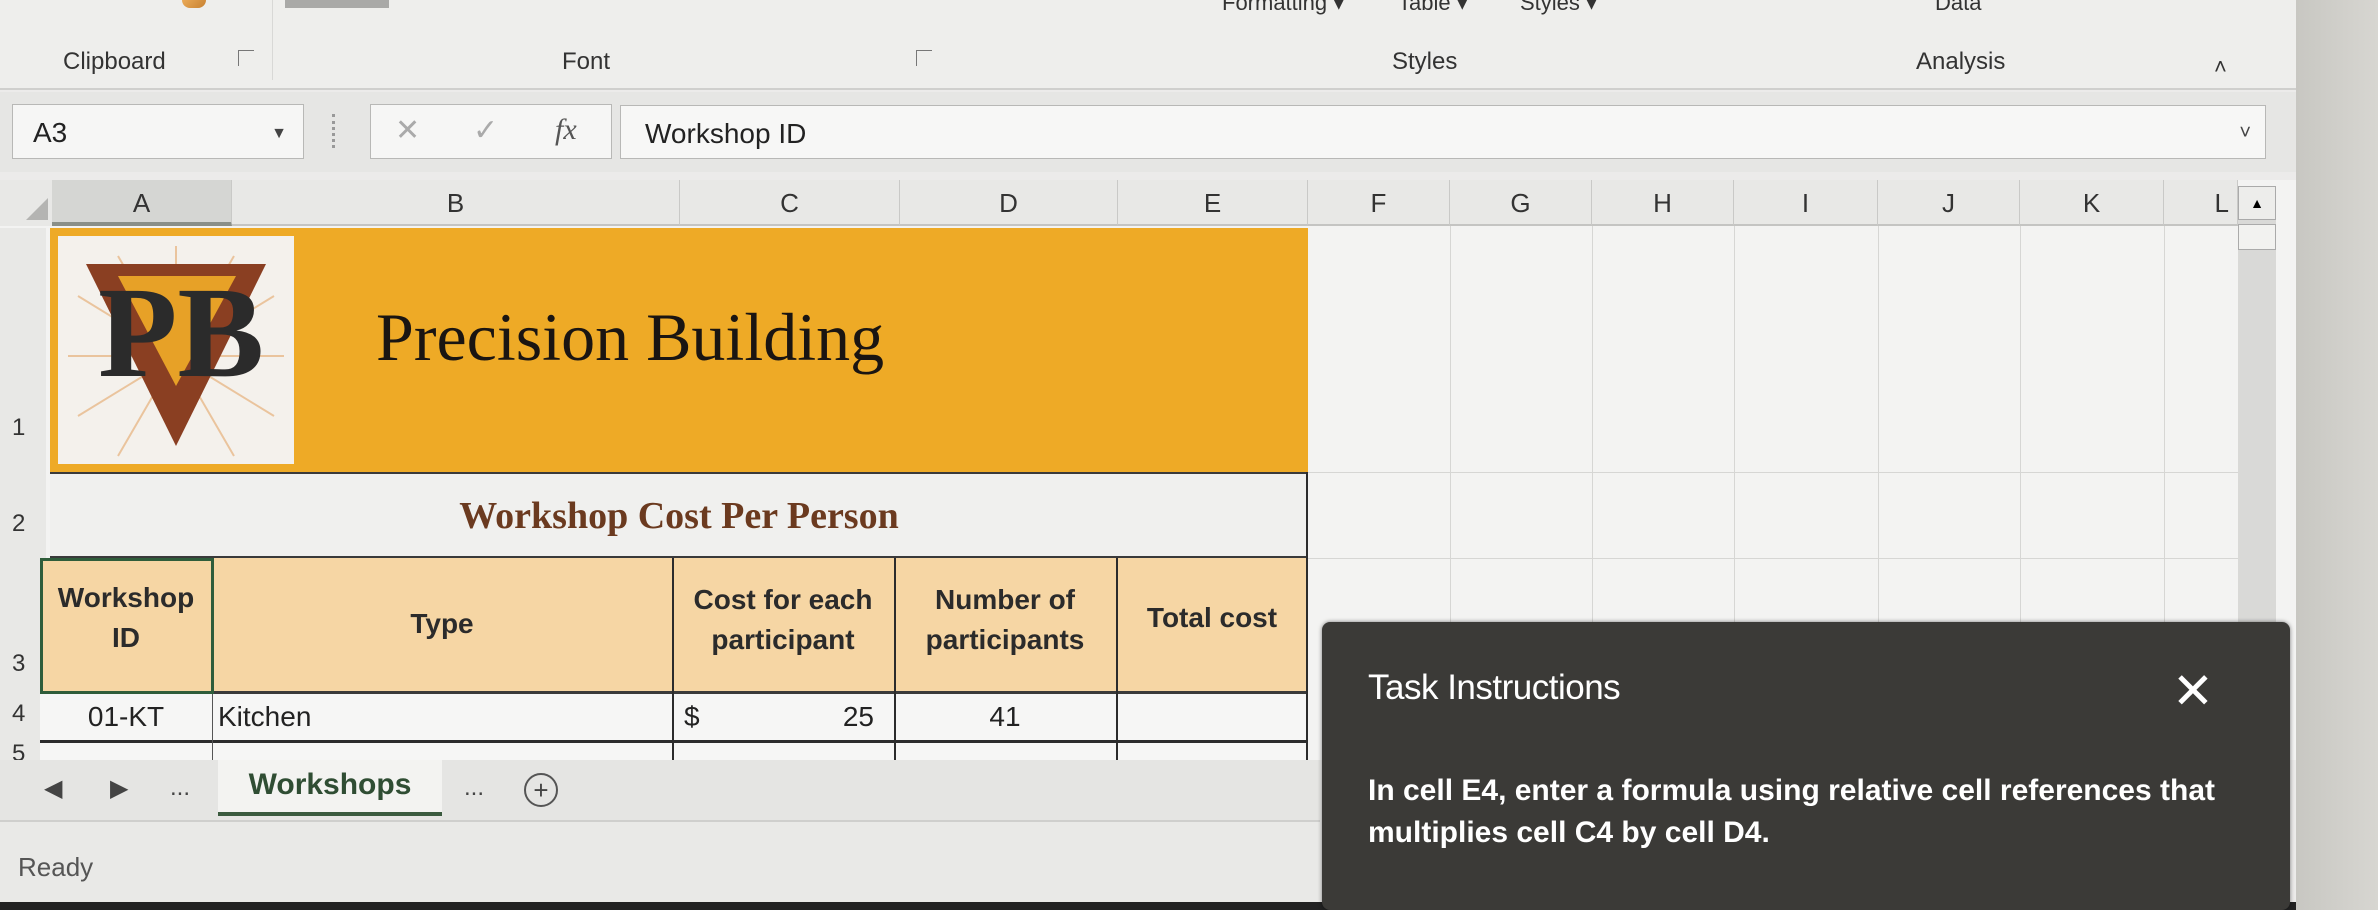  Describe the element at coordinates (660, 791) in the screenshot. I see `sheet-tab-bar: ◀ ▶ ... Workshops ... +` at that location.